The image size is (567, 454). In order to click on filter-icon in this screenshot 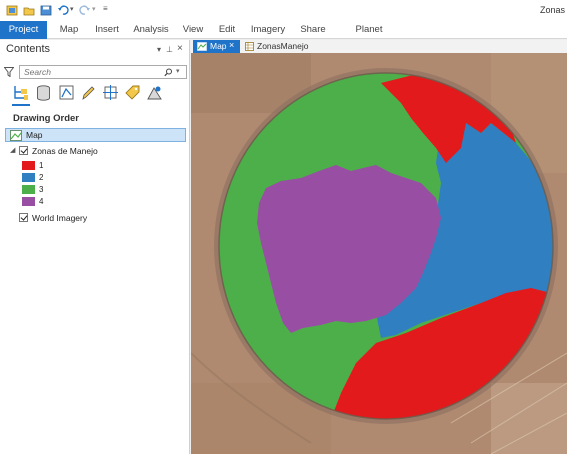, I will do `click(9, 72)`.